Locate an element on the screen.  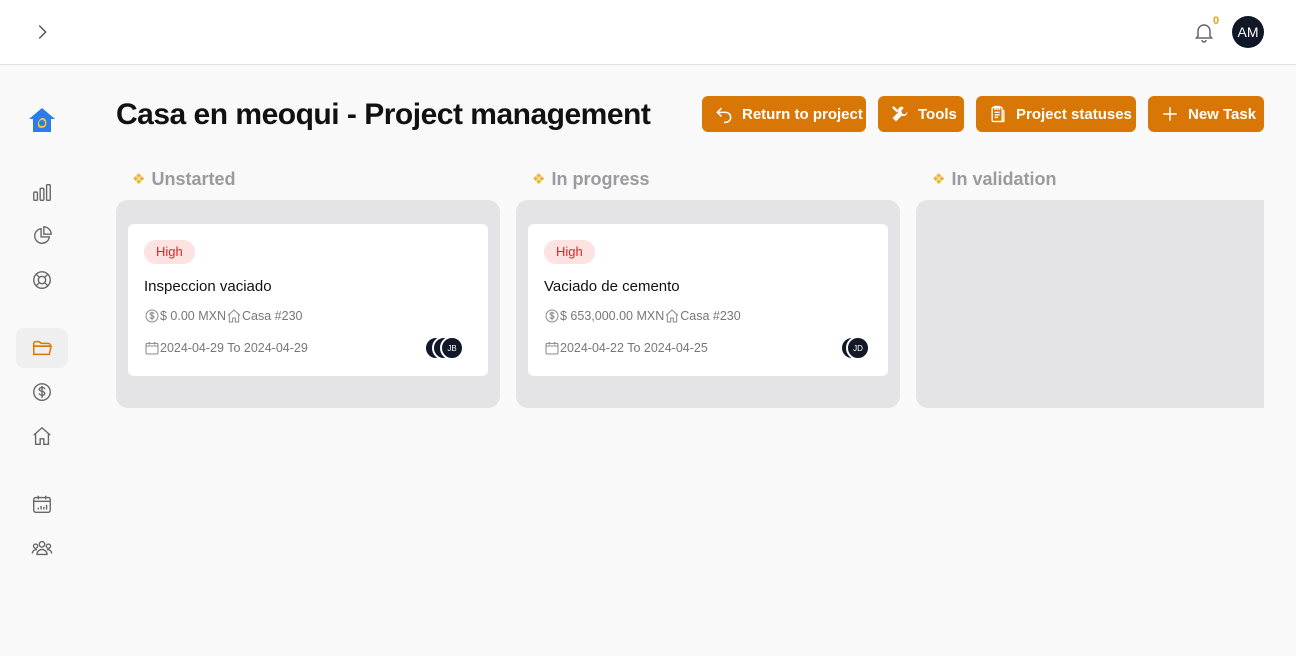
column-title-text: In progress is located at coordinates (600, 178).